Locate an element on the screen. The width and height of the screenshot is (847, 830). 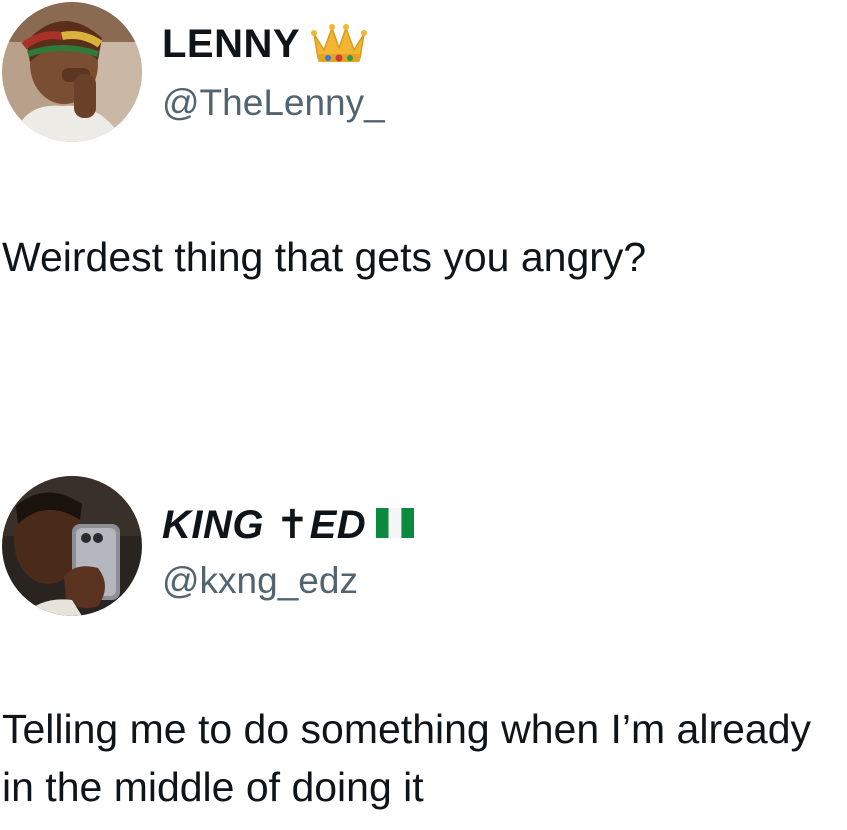
author-handle: @TheLenny_ is located at coordinates (273, 103).